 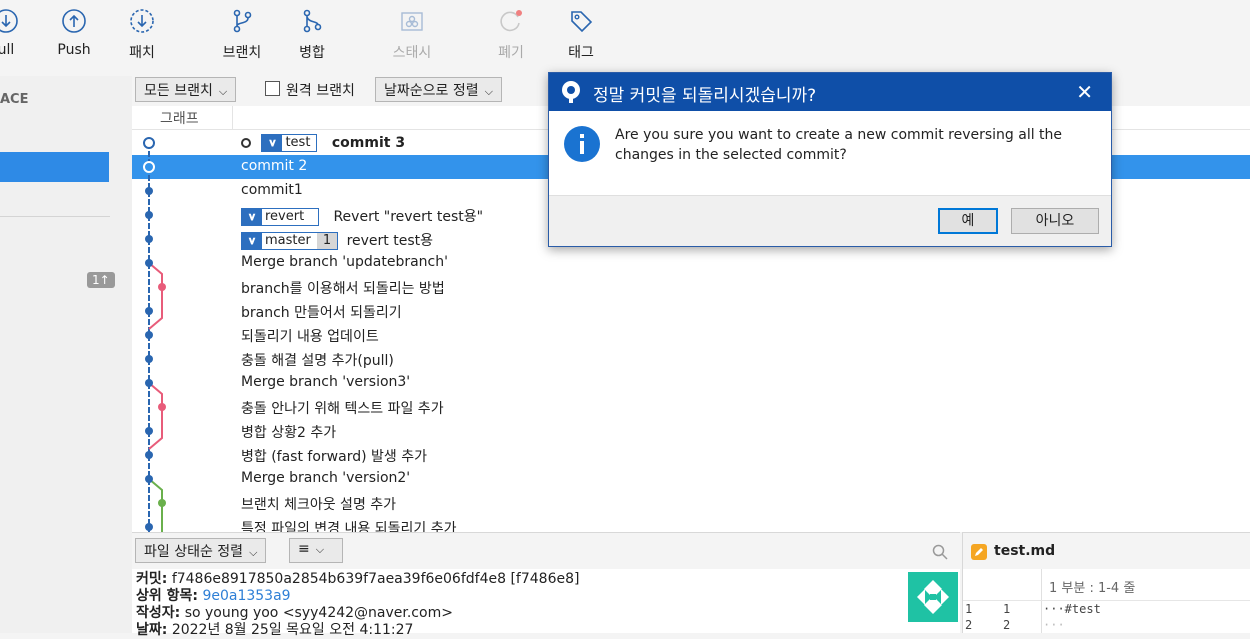 What do you see at coordinates (691, 311) in the screenshot?
I see `commit-row: branch 만들어서 되돌리기` at bounding box center [691, 311].